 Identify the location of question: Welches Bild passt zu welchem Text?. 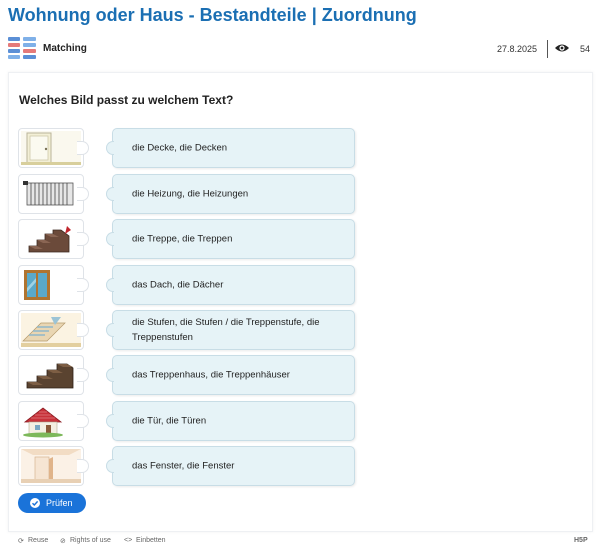
(126, 100).